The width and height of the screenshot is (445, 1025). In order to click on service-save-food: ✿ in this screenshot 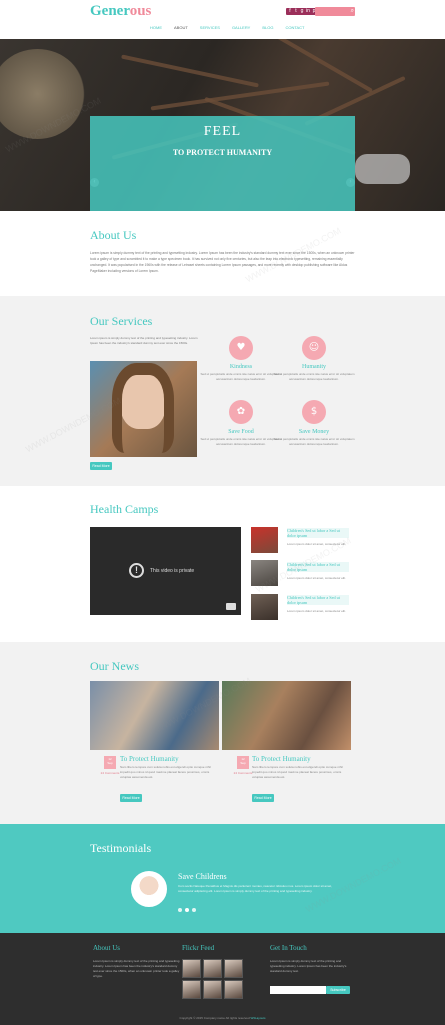, I will do `click(241, 412)`.